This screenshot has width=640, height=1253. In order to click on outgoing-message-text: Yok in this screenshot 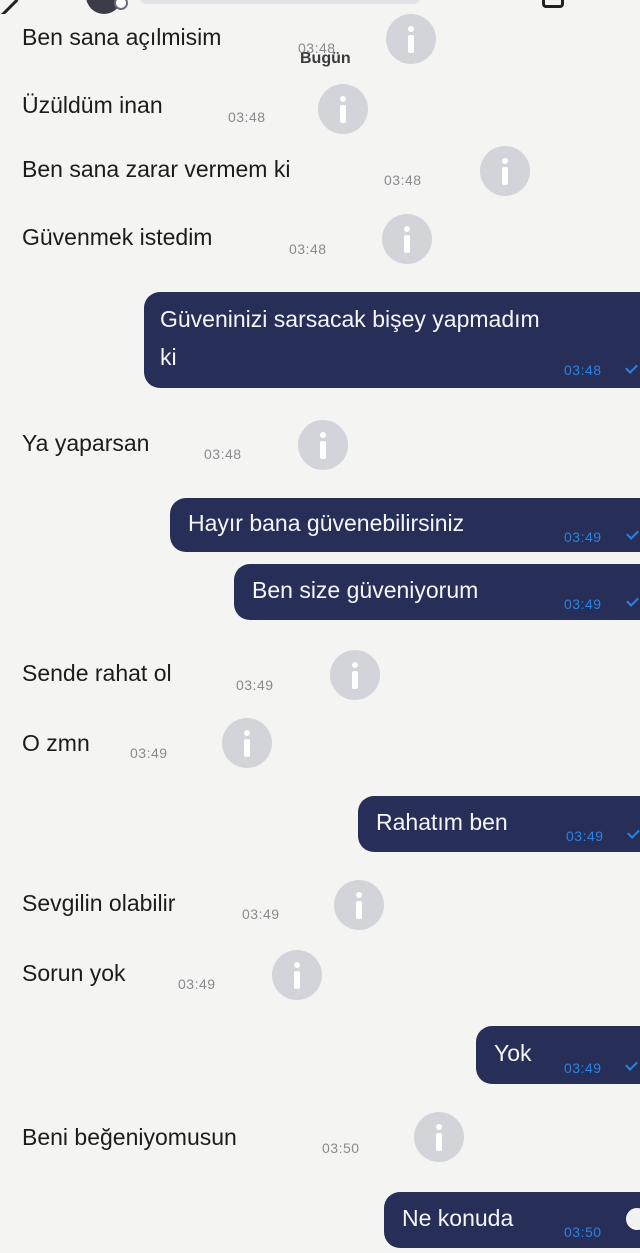, I will do `click(513, 1053)`.